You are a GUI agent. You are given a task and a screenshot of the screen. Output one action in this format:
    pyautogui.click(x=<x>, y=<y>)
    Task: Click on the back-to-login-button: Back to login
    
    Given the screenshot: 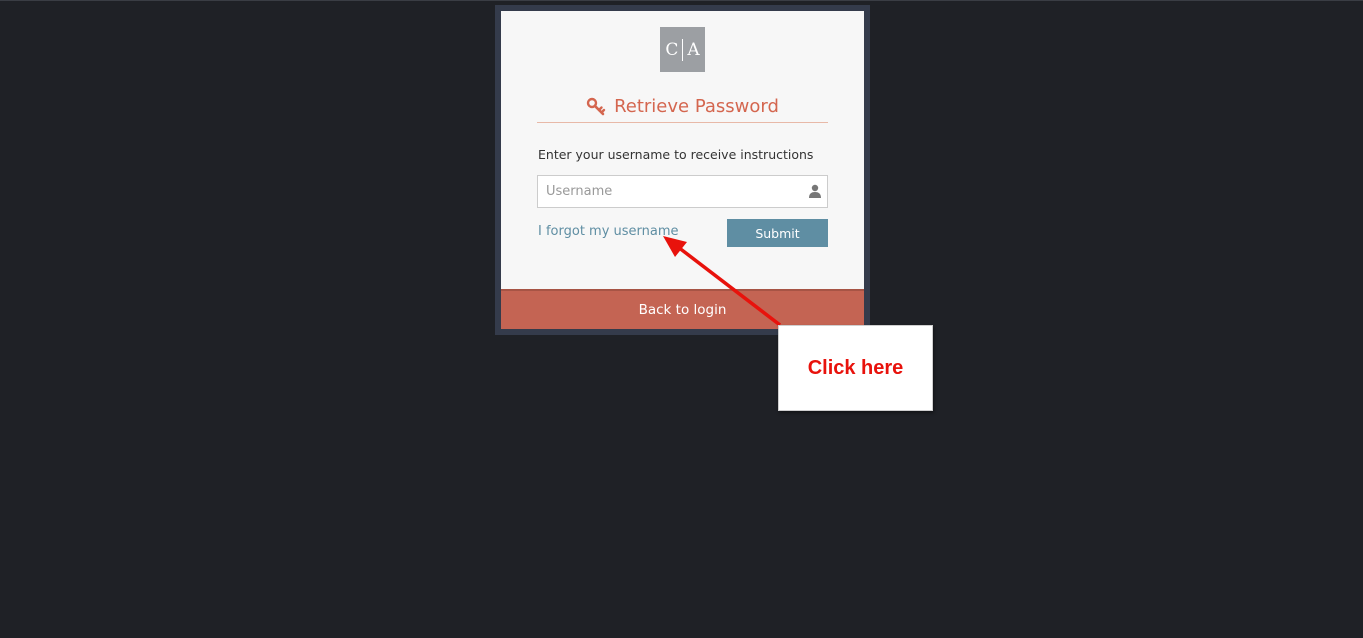 What is the action you would take?
    pyautogui.click(x=682, y=309)
    